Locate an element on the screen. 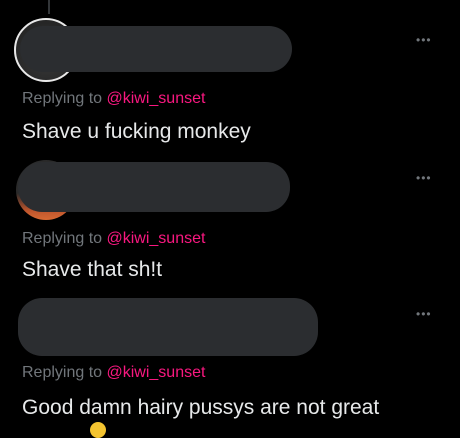 This screenshot has width=460, height=438. replying-to-line: Replying to @kiwi_sunset is located at coordinates (113, 373).